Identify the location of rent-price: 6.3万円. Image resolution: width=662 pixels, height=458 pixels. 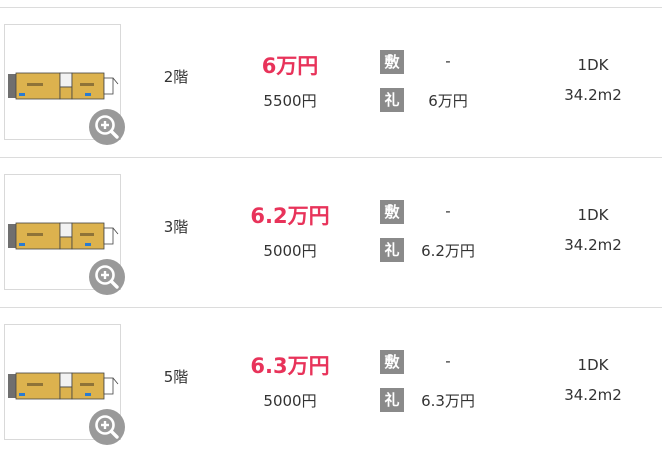
(290, 366).